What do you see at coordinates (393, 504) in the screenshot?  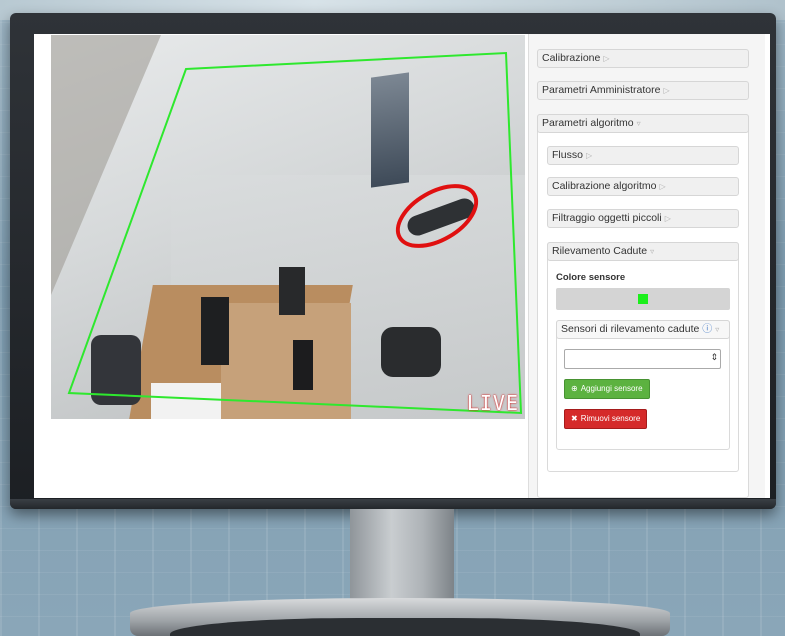 I see `monitor-bezel-bottom` at bounding box center [393, 504].